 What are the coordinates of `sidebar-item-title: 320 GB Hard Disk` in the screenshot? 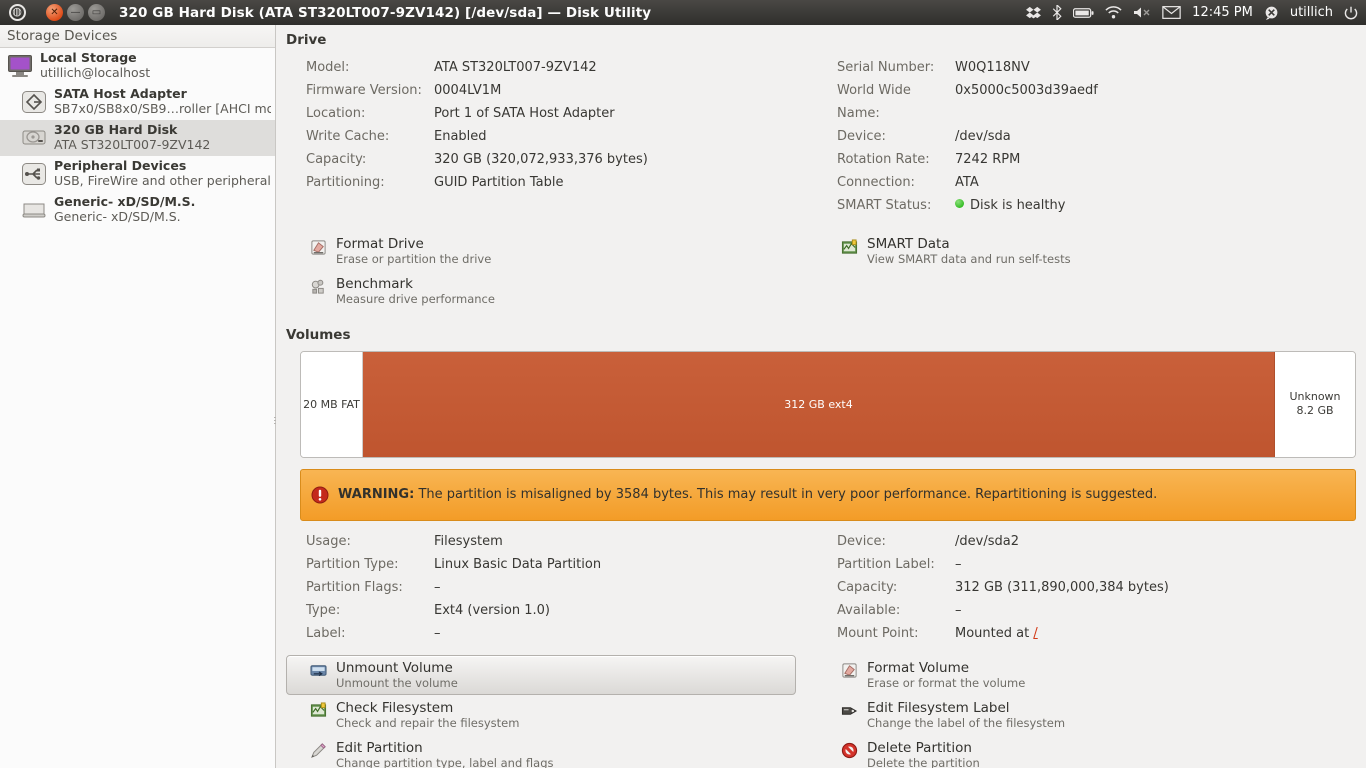 It's located at (116, 130).